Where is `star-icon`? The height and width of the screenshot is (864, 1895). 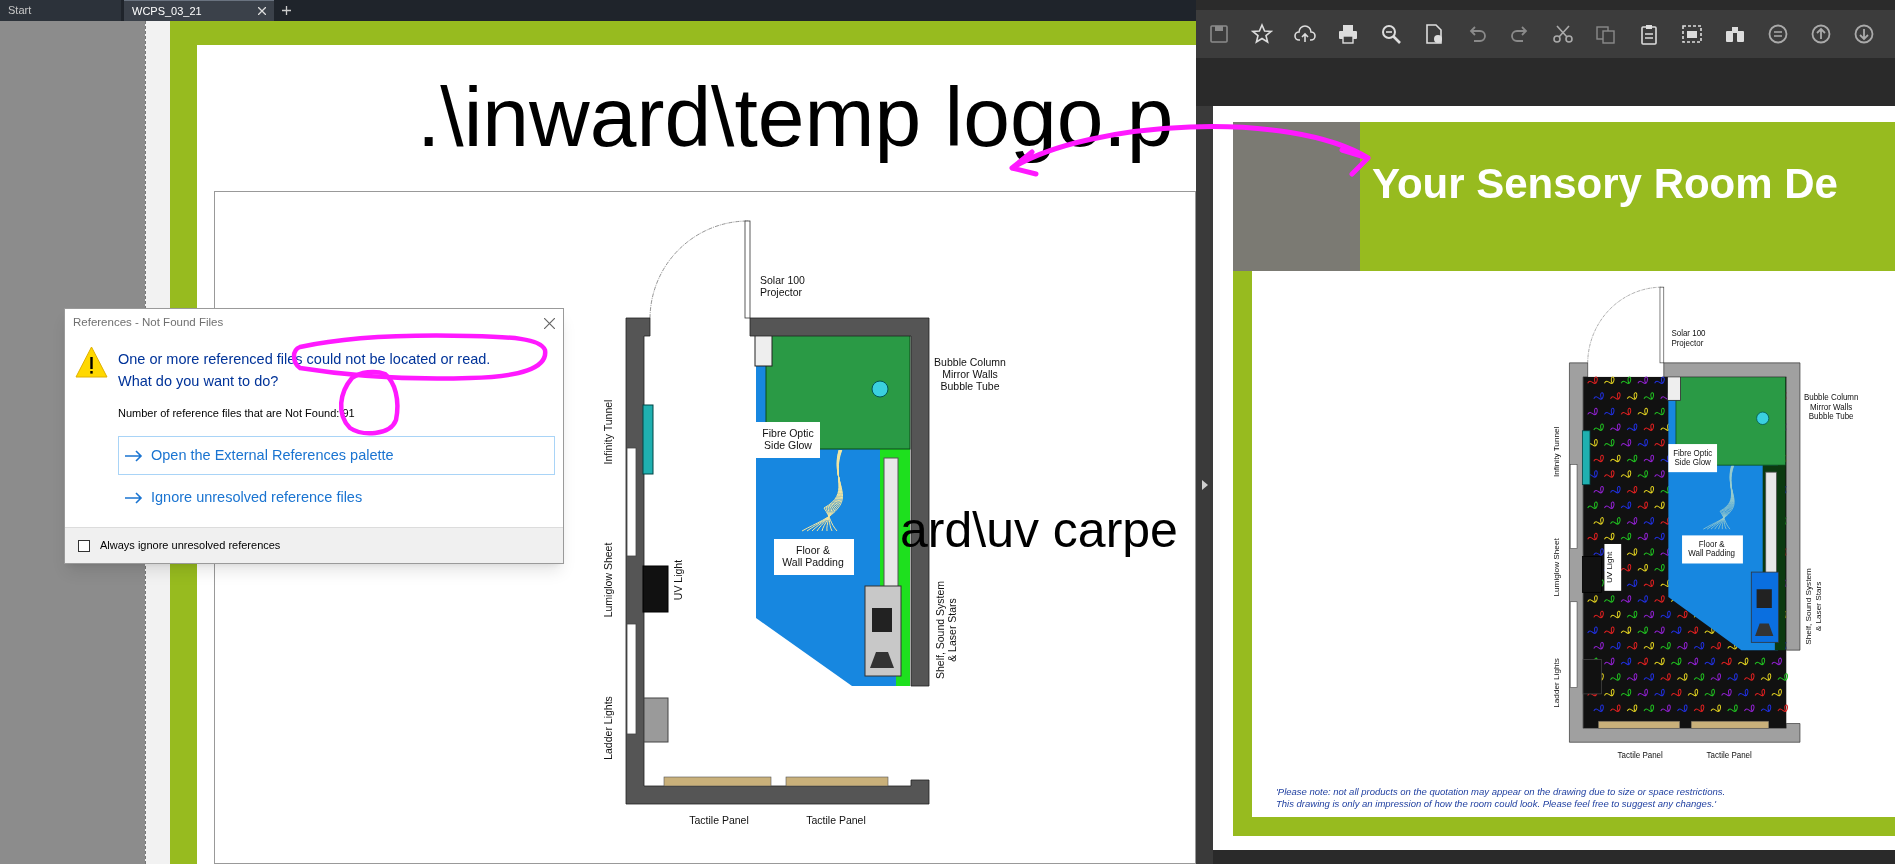
star-icon is located at coordinates (1262, 34).